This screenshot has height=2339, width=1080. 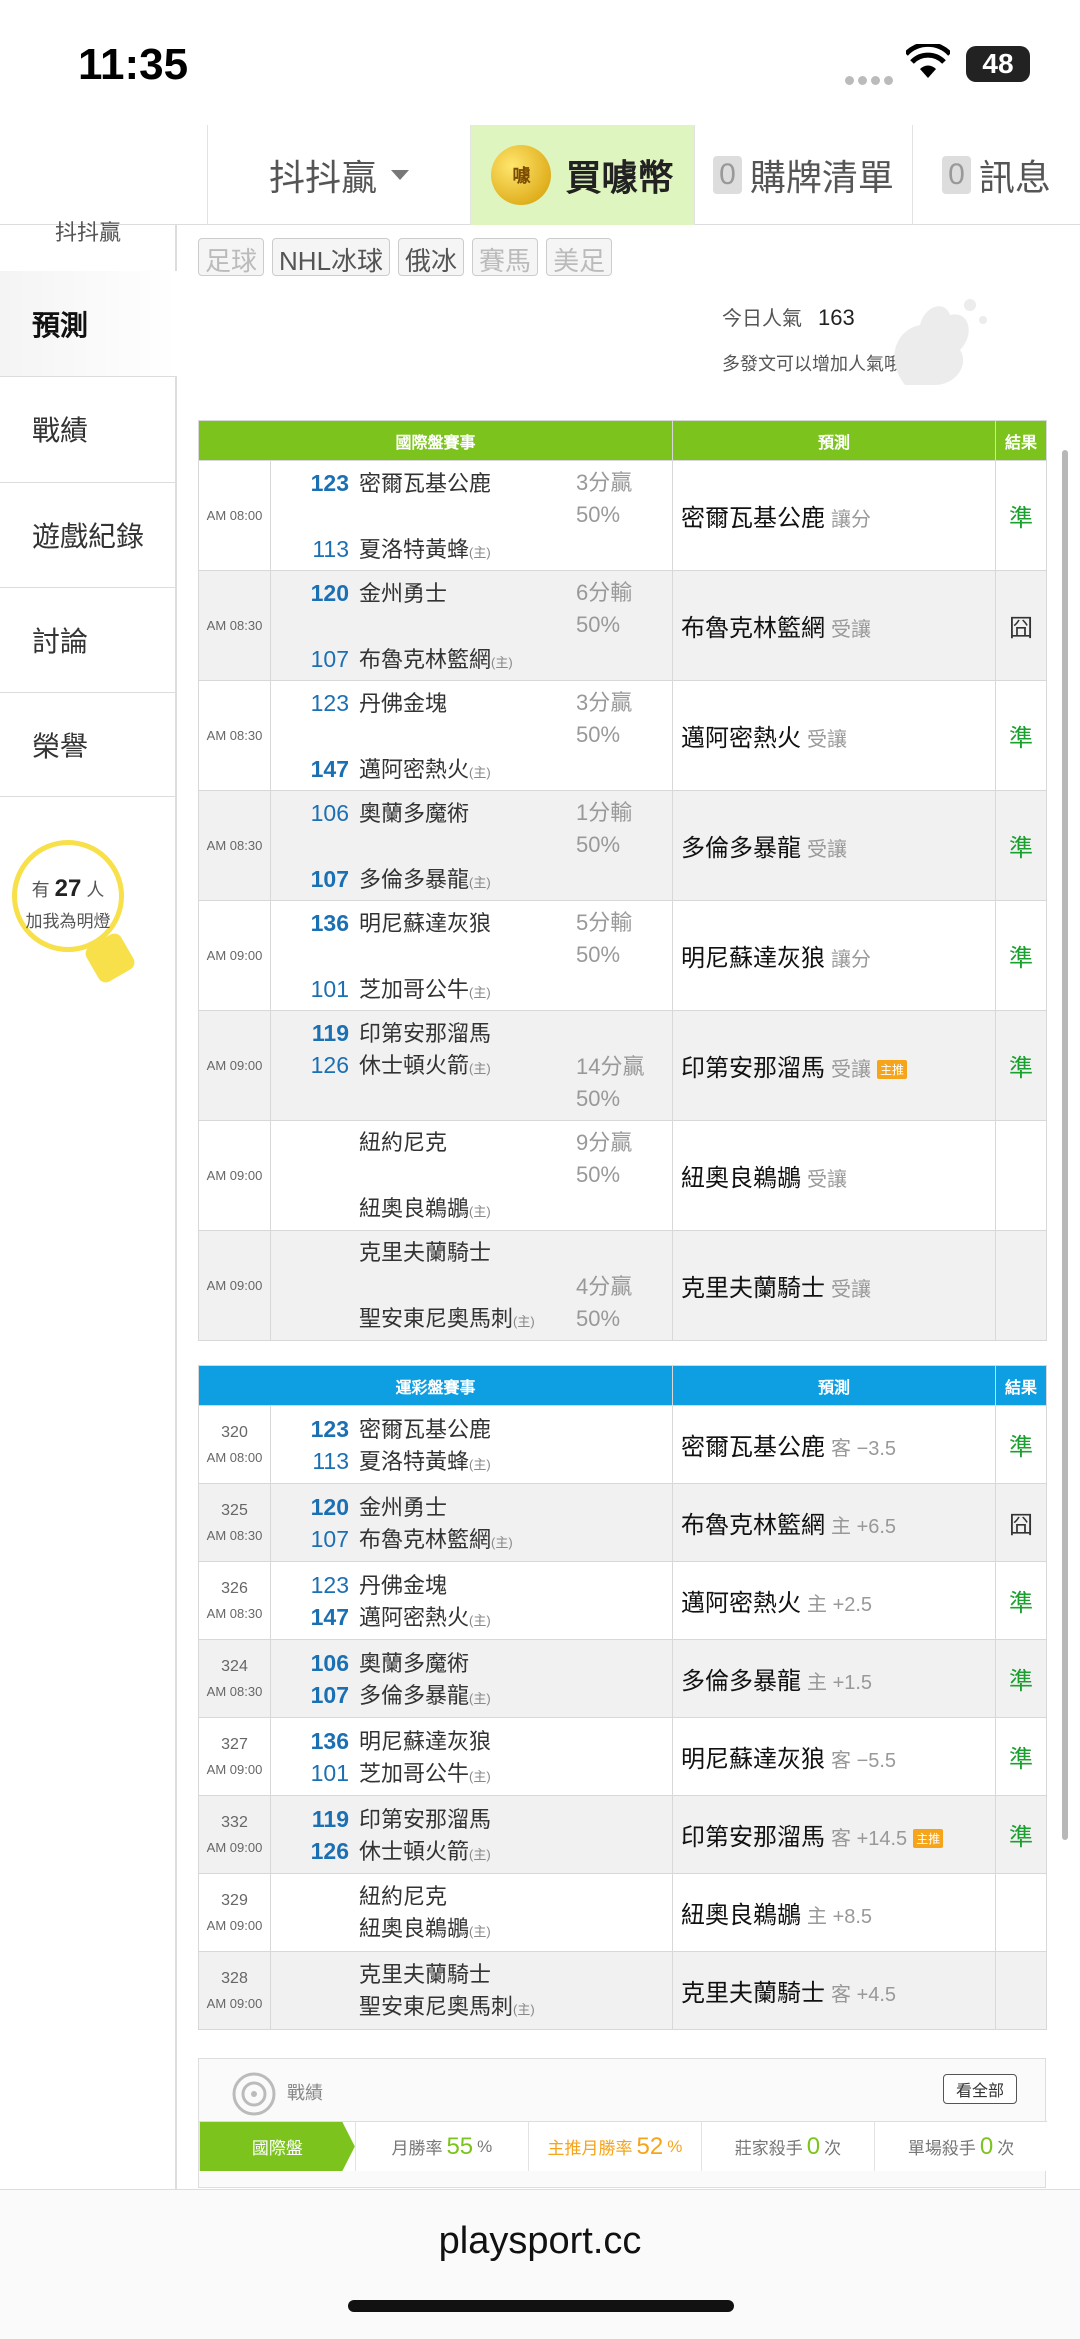 What do you see at coordinates (768, 2148) in the screenshot?
I see `banker-label: 莊家殺手` at bounding box center [768, 2148].